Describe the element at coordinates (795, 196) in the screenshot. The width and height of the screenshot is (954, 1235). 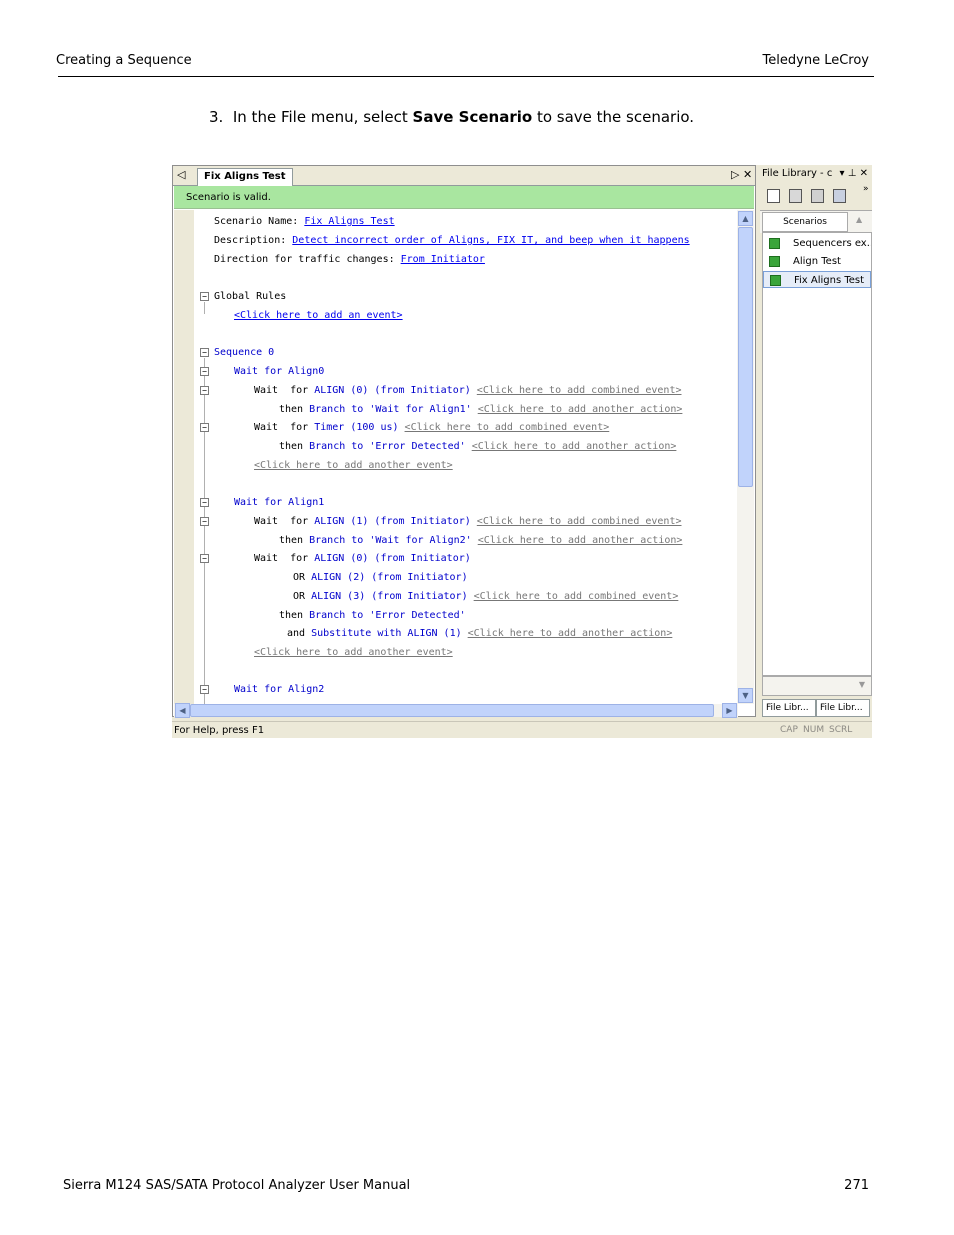
I see `save-icon` at that location.